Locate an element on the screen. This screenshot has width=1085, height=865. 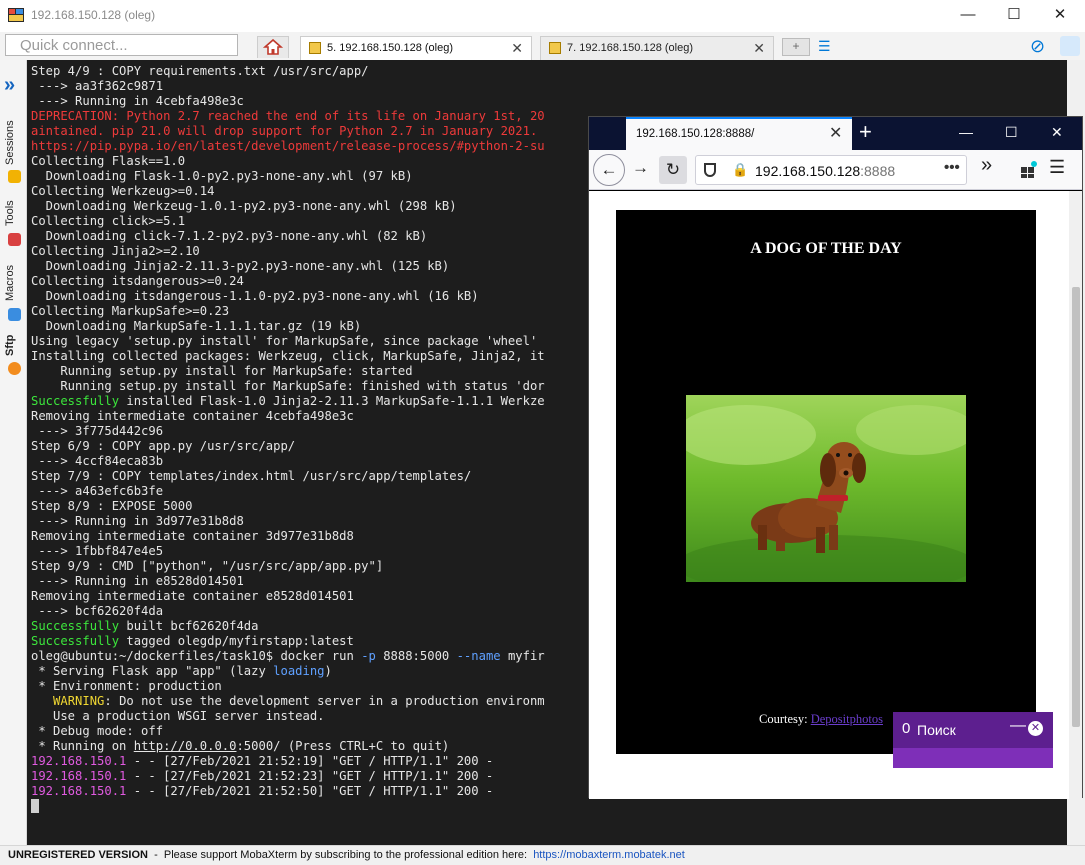
unregistered-label: UNREGISTERED VERSION is located at coordinates (78, 855).